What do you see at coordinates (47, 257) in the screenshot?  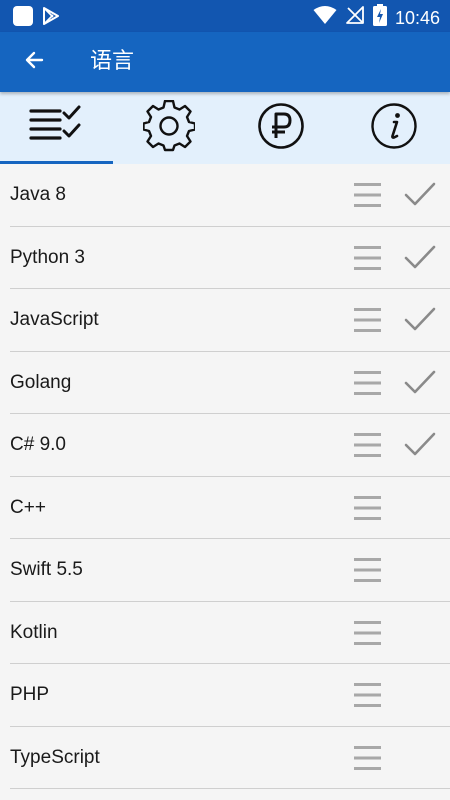 I see `language-label: Python 3` at bounding box center [47, 257].